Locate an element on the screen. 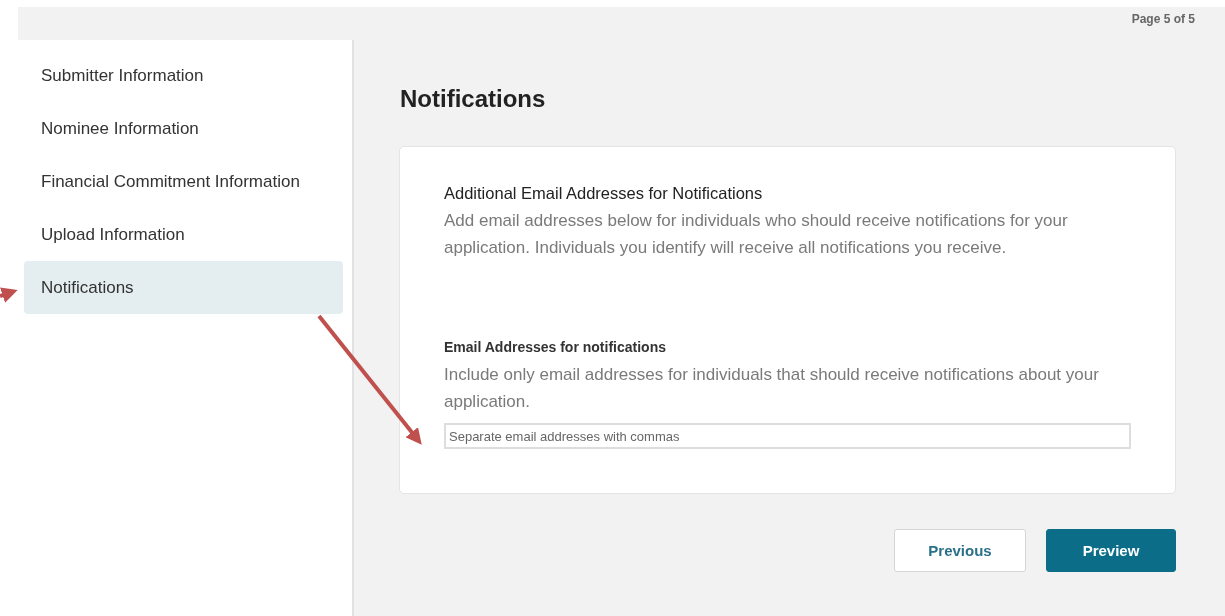 The height and width of the screenshot is (616, 1225). section-description: Add email addresses below for individuals who should receive notifications for your application. Individuals you identify will receive all notifications you receive. is located at coordinates (756, 234).